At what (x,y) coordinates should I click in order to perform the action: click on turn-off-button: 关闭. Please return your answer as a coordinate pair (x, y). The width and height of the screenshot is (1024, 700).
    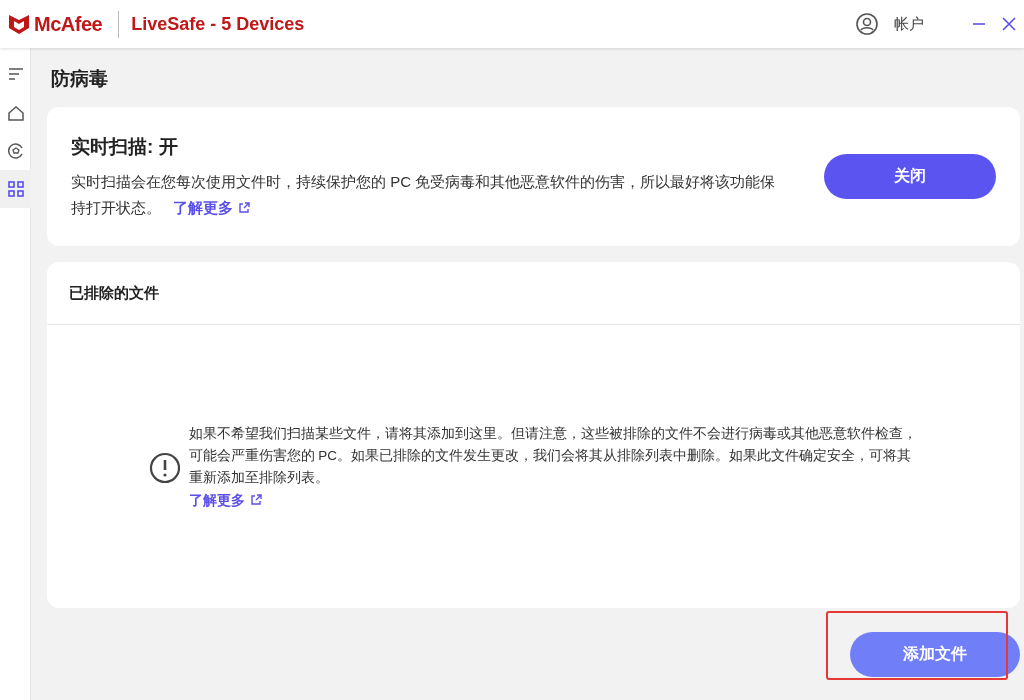
    Looking at the image, I should click on (910, 176).